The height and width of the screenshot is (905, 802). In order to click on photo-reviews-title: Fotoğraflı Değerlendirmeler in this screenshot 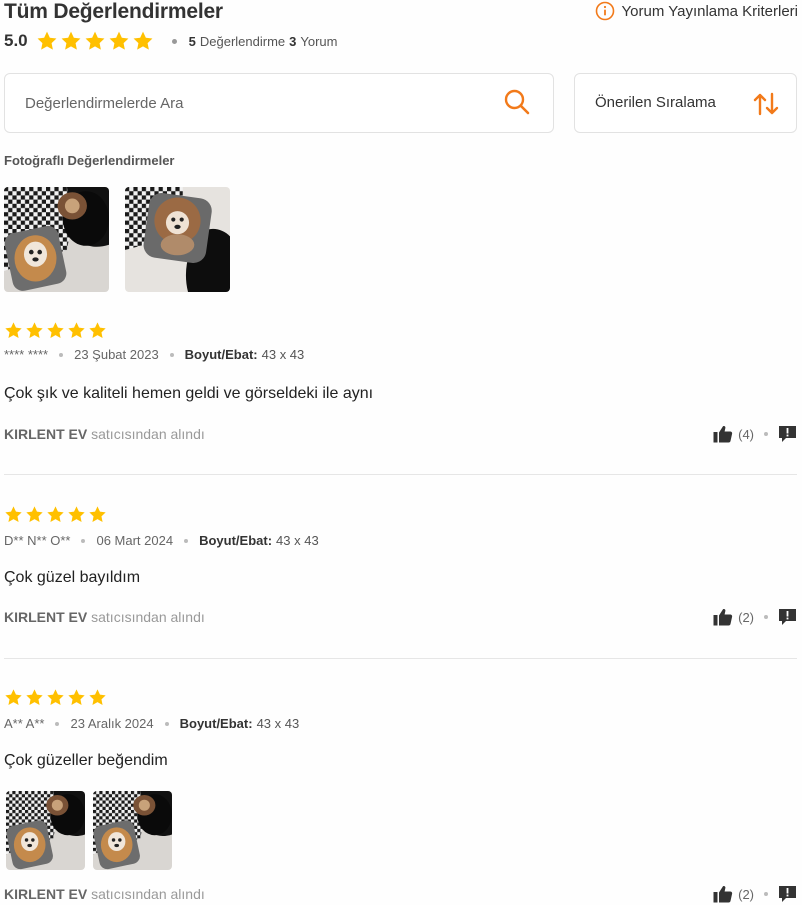, I will do `click(89, 160)`.